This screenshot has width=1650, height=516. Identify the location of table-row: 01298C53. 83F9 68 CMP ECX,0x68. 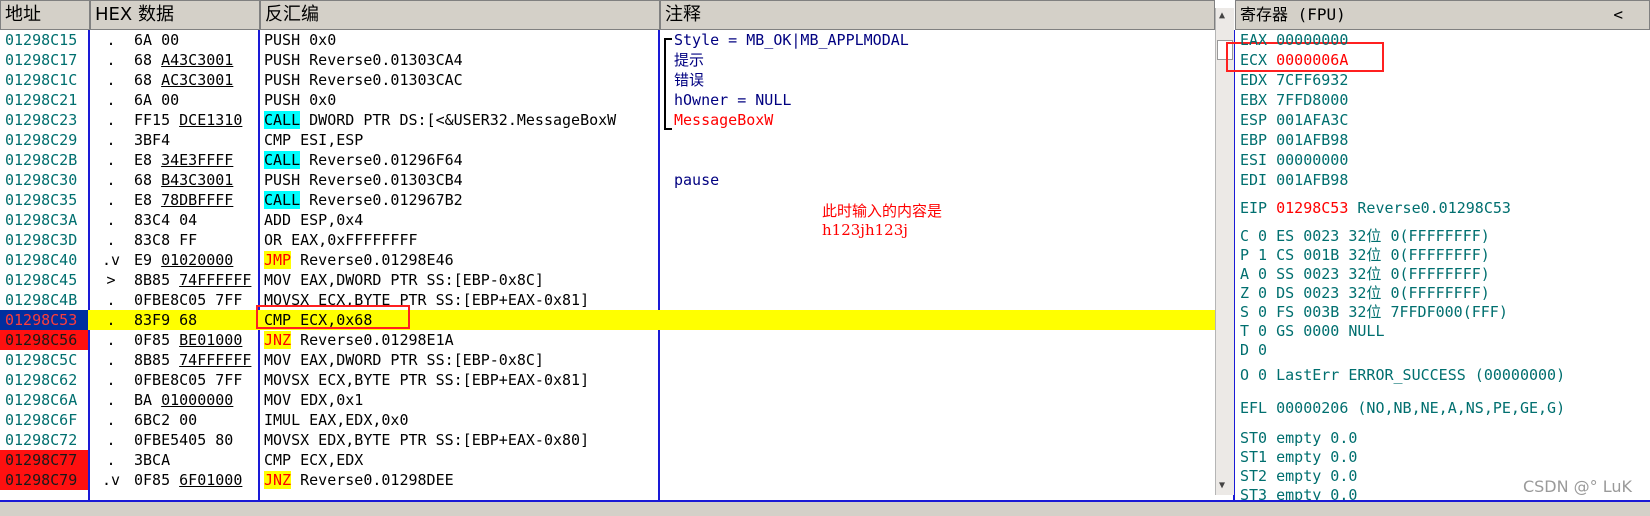
(607, 320).